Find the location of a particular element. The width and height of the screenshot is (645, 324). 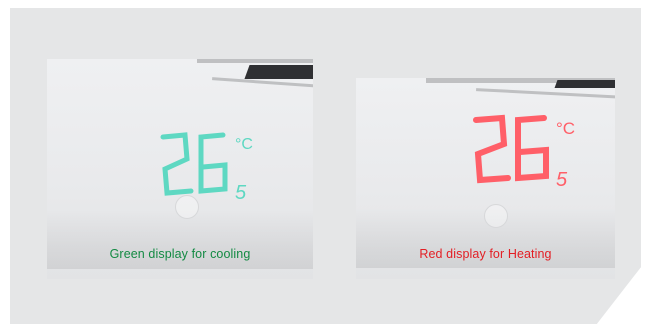

heating-caption: Red display for Heating is located at coordinates (485, 254).